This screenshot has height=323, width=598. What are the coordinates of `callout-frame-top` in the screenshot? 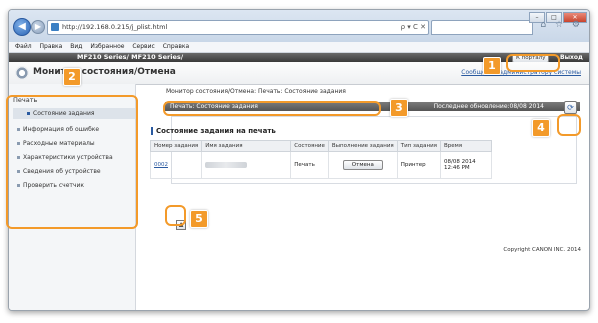 It's located at (175, 215).